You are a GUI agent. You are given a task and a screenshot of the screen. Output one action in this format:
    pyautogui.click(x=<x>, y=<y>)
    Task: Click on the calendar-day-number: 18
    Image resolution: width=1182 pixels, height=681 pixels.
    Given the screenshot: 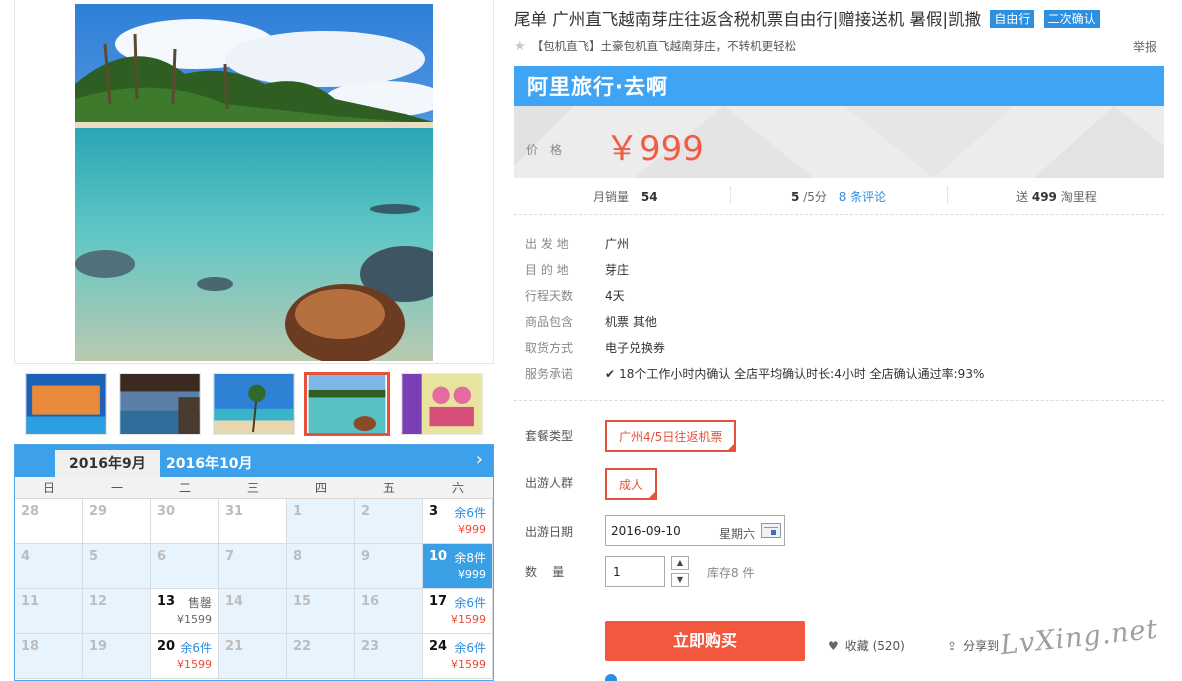 What is the action you would take?
    pyautogui.click(x=30, y=646)
    